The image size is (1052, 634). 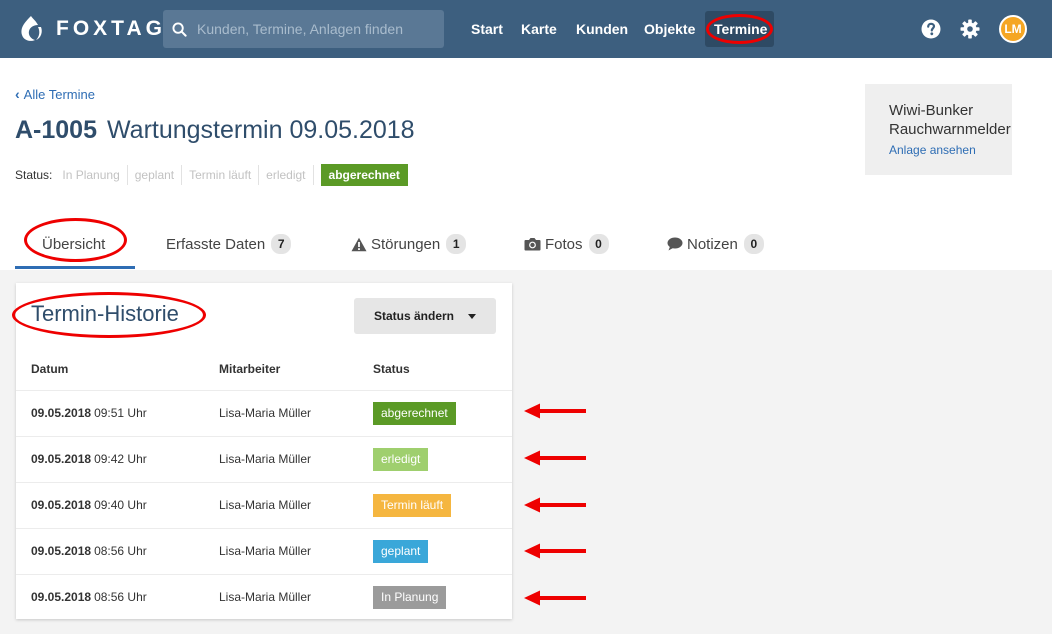 What do you see at coordinates (75, 240) in the screenshot?
I see `annotation-circle-tab` at bounding box center [75, 240].